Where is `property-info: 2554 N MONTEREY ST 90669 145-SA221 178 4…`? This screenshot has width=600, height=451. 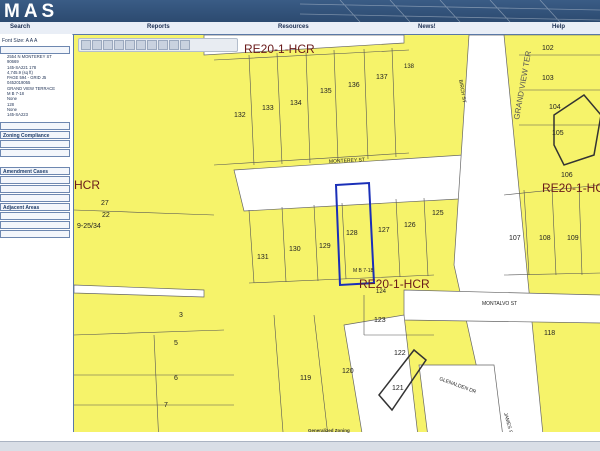
property-info: 2554 N MONTEREY ST 90669 145-SA221 178 4… is located at coordinates (38, 86).